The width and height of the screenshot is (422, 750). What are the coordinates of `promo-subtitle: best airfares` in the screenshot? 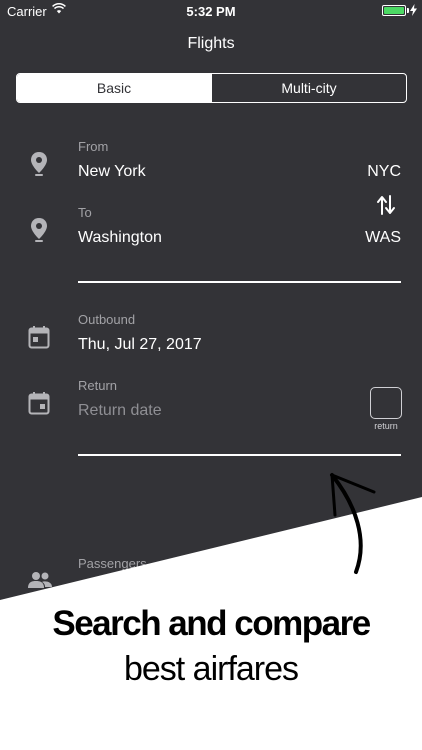 It's located at (211, 669).